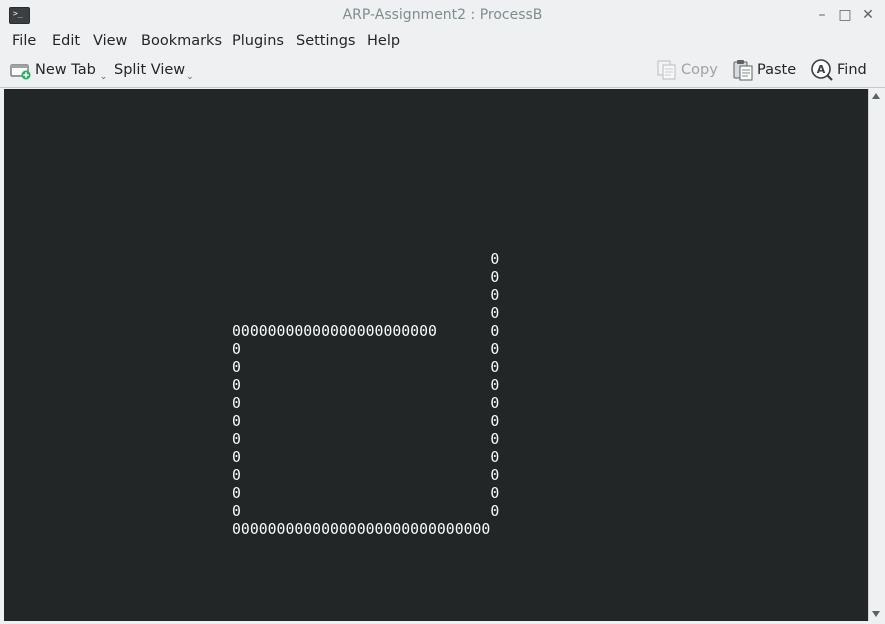 The image size is (885, 624). What do you see at coordinates (699, 70) in the screenshot?
I see `copy-label: Copy` at bounding box center [699, 70].